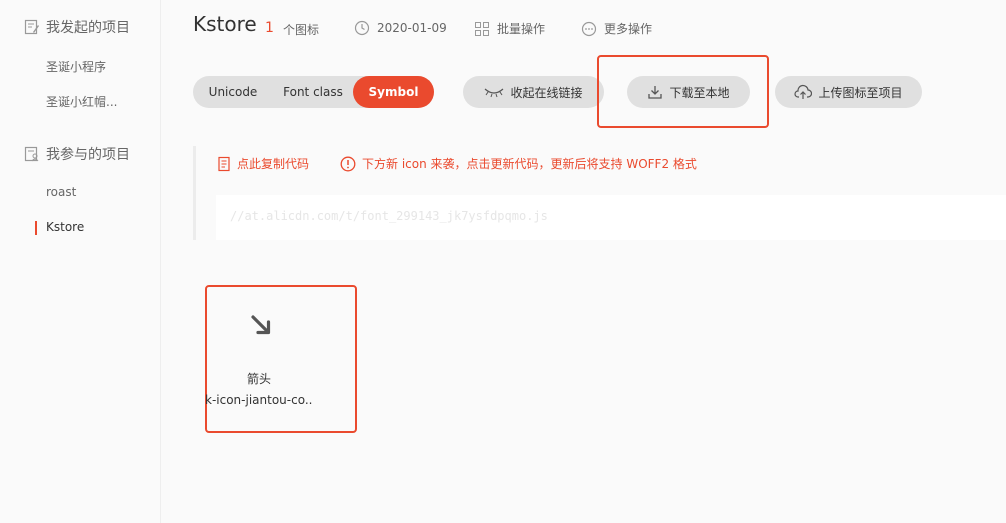 The image size is (1006, 523). Describe the element at coordinates (88, 28) in the screenshot. I see `my-projects-title: 我发起的项目` at that location.